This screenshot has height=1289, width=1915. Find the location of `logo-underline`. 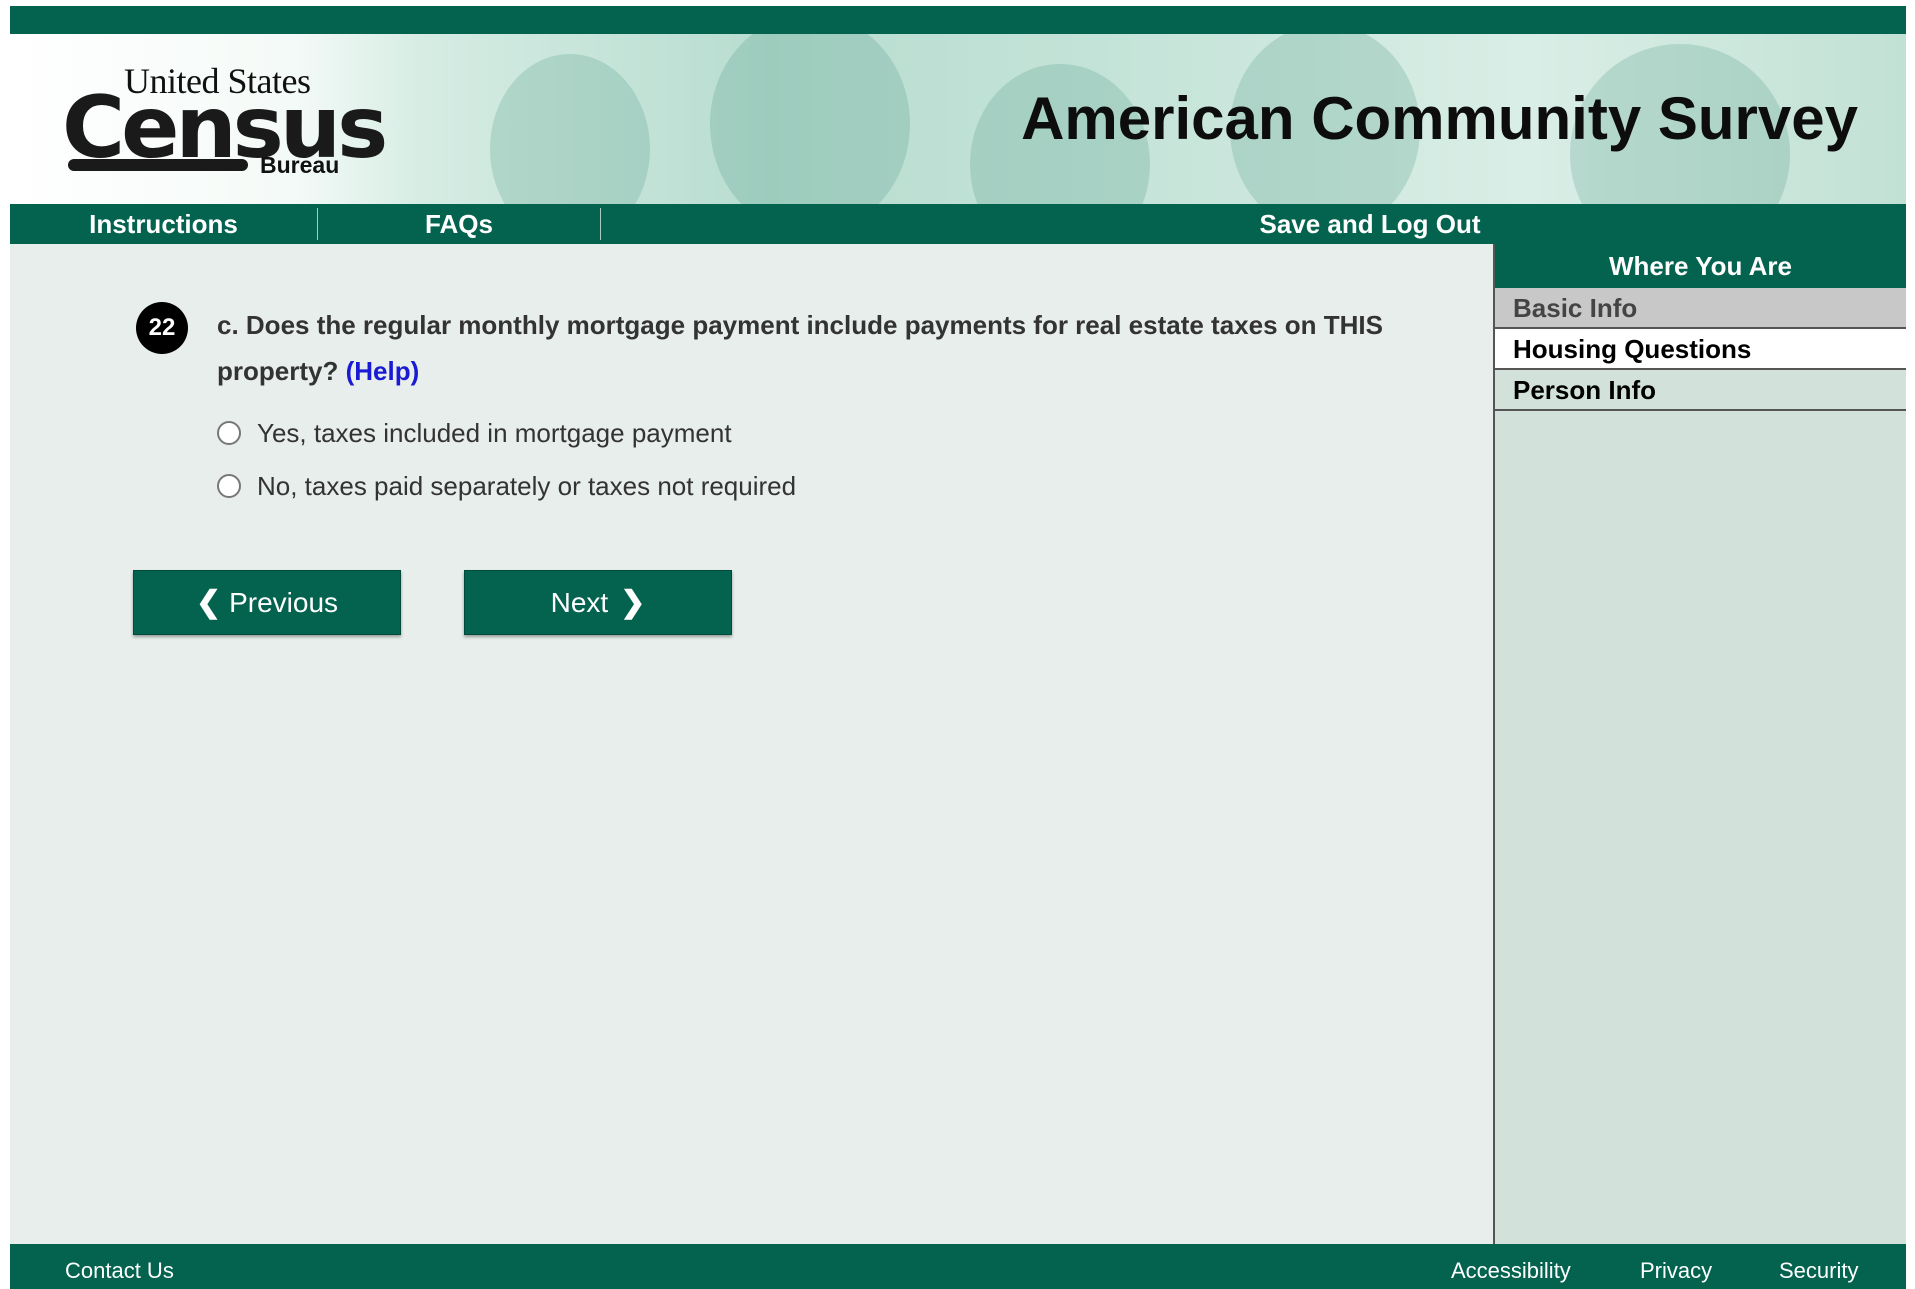

logo-underline is located at coordinates (158, 165).